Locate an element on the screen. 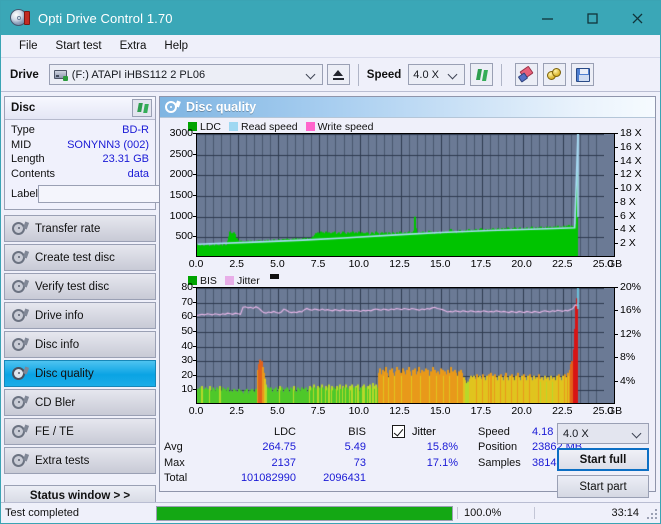  y2-tick-label: 6 X is located at coordinates (628, 215).